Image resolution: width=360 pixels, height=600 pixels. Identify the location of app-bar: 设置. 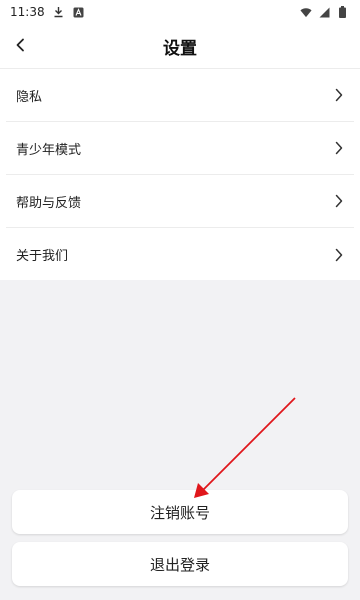
(180, 46).